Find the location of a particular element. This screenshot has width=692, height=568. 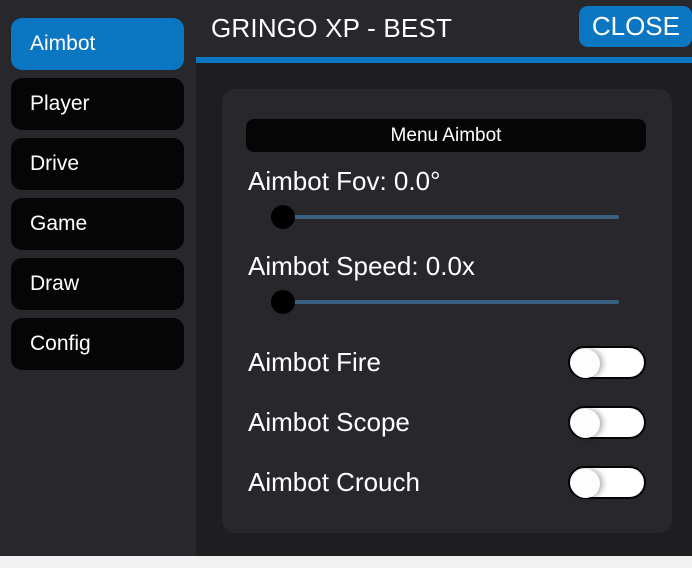

sidebar-item-label: Drive is located at coordinates (55, 163).